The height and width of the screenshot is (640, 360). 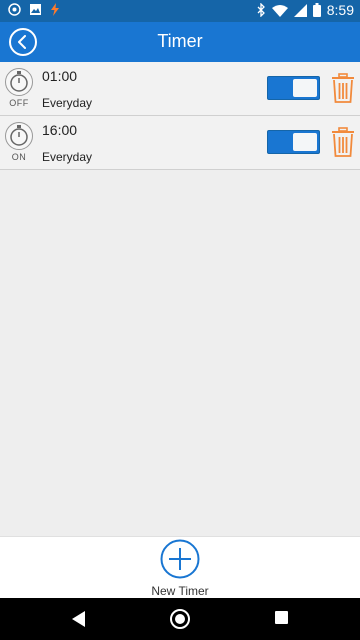 What do you see at coordinates (14, 9) in the screenshot?
I see `chrome-icon` at bounding box center [14, 9].